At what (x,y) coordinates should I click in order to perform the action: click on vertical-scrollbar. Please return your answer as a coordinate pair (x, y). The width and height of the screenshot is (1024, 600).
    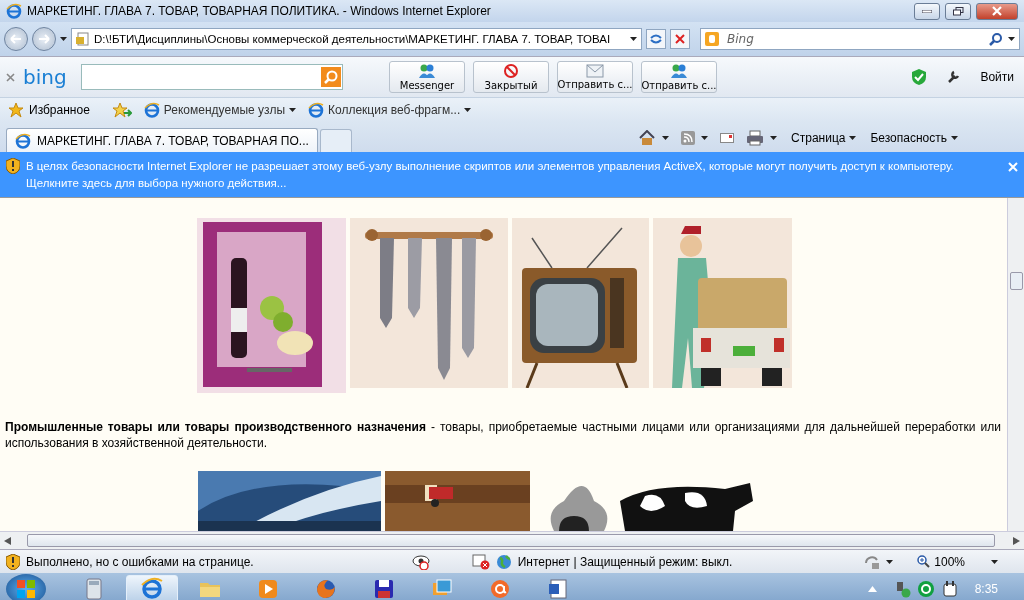
    Looking at the image, I should click on (1015, 364).